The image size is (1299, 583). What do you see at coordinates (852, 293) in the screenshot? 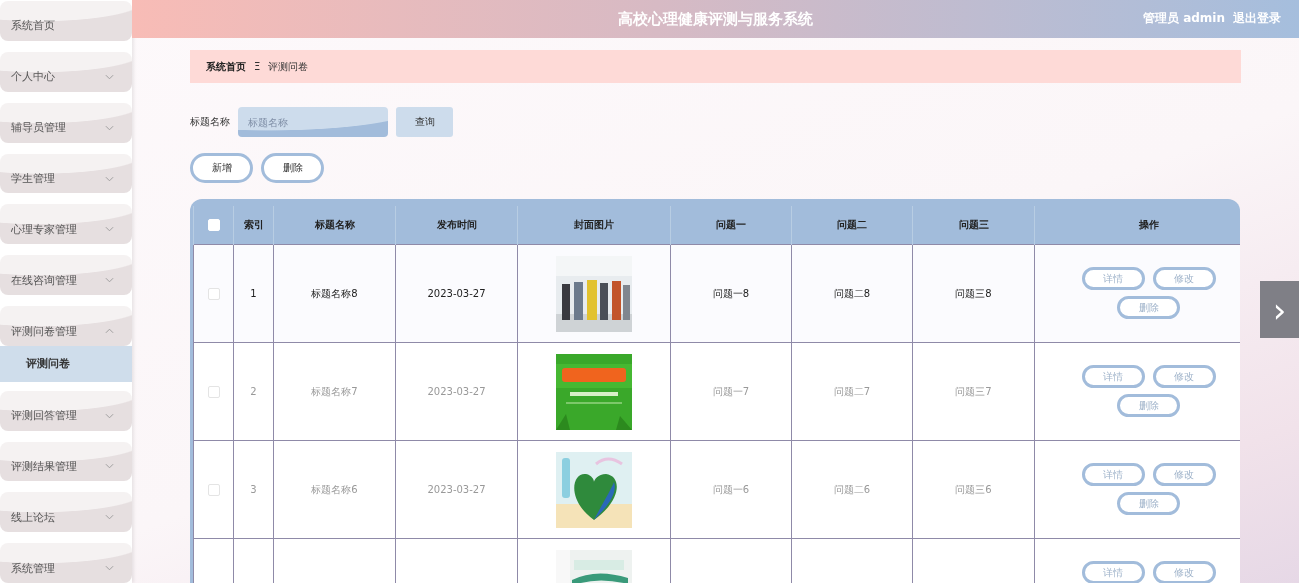
I see `table-cell: 问题二8` at bounding box center [852, 293].